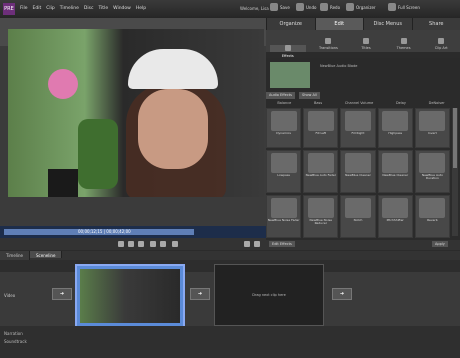  What do you see at coordinates (280, 7) in the screenshot?
I see `save-button: Save` at bounding box center [280, 7].